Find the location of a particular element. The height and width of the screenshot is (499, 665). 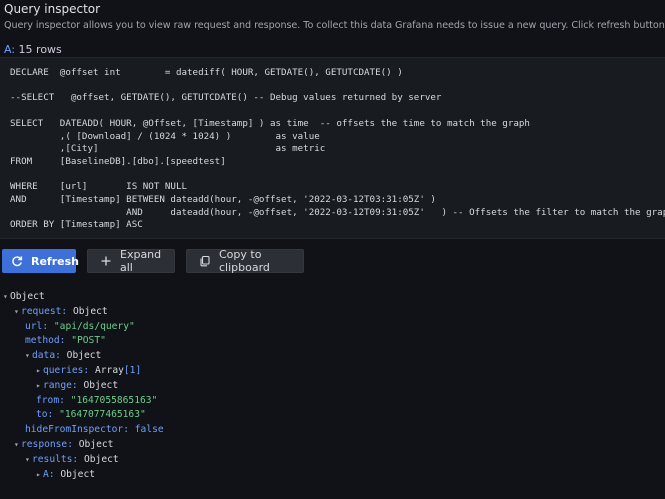

copy-icon is located at coordinates (205, 261).